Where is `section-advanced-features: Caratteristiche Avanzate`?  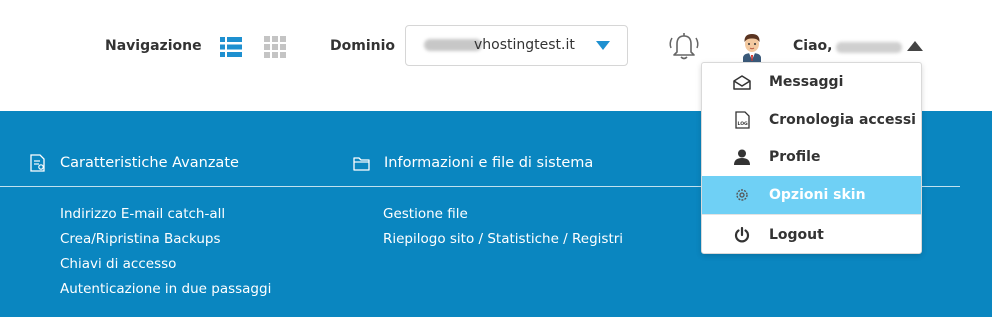
section-advanced-features: Caratteristiche Avanzate is located at coordinates (134, 163).